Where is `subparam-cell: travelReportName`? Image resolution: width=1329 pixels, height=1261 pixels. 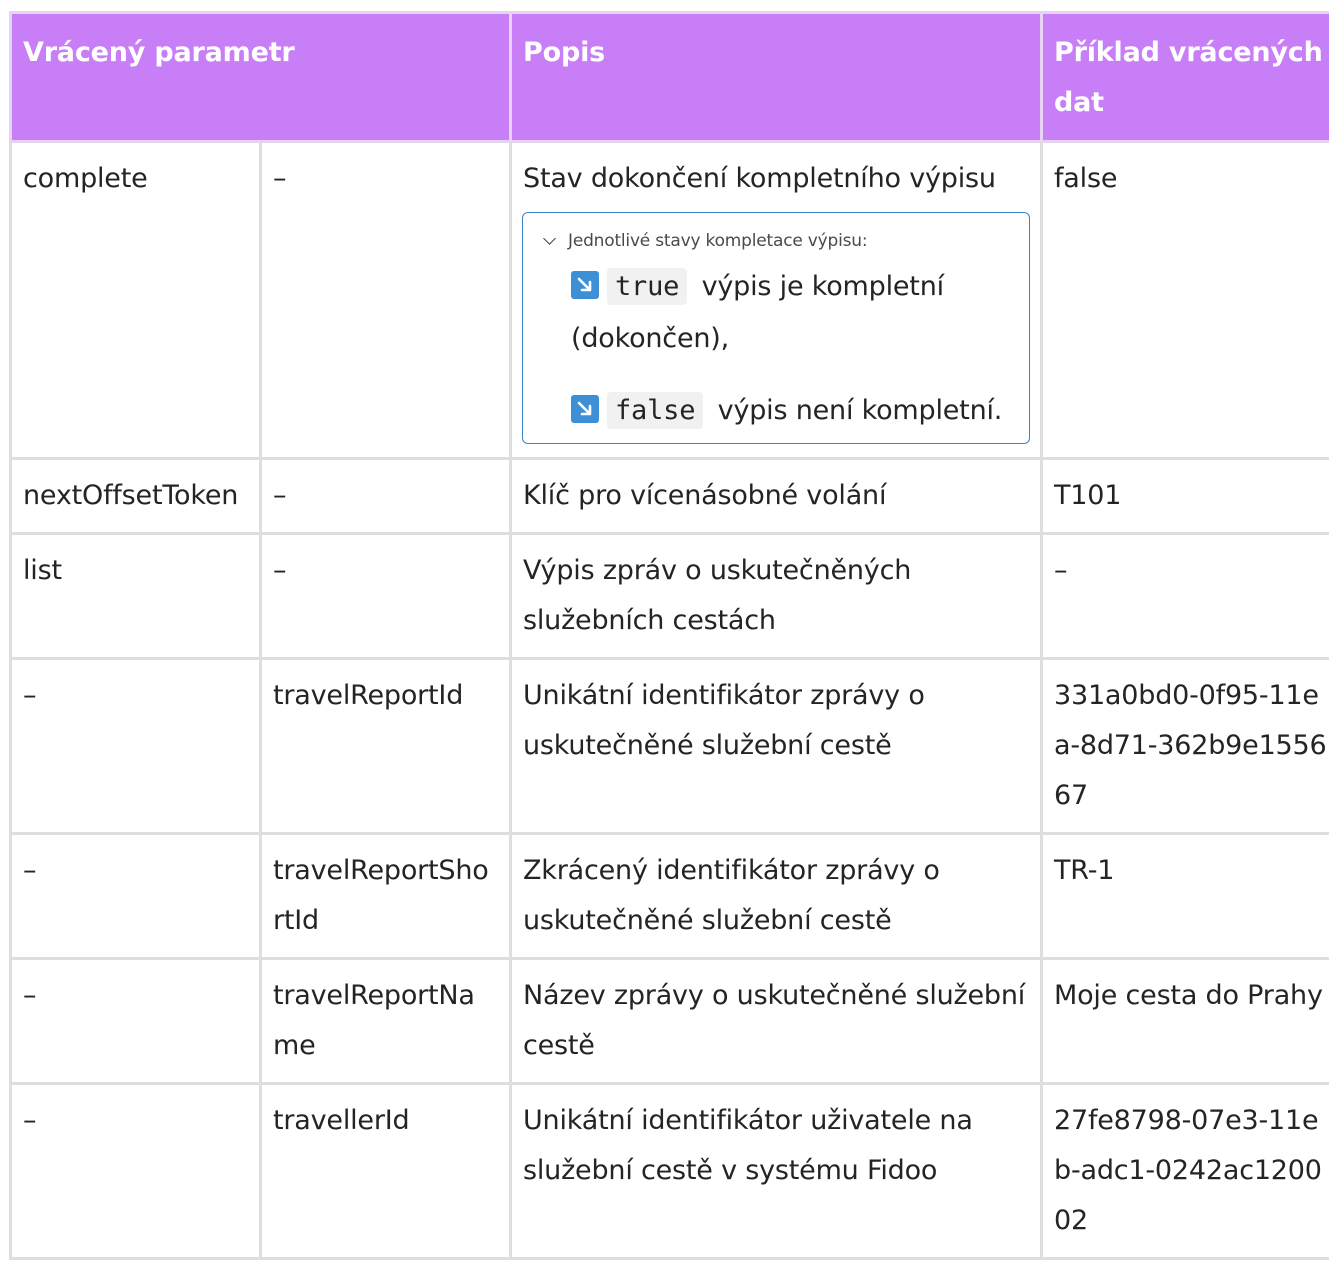 subparam-cell: travelReportName is located at coordinates (385, 1021).